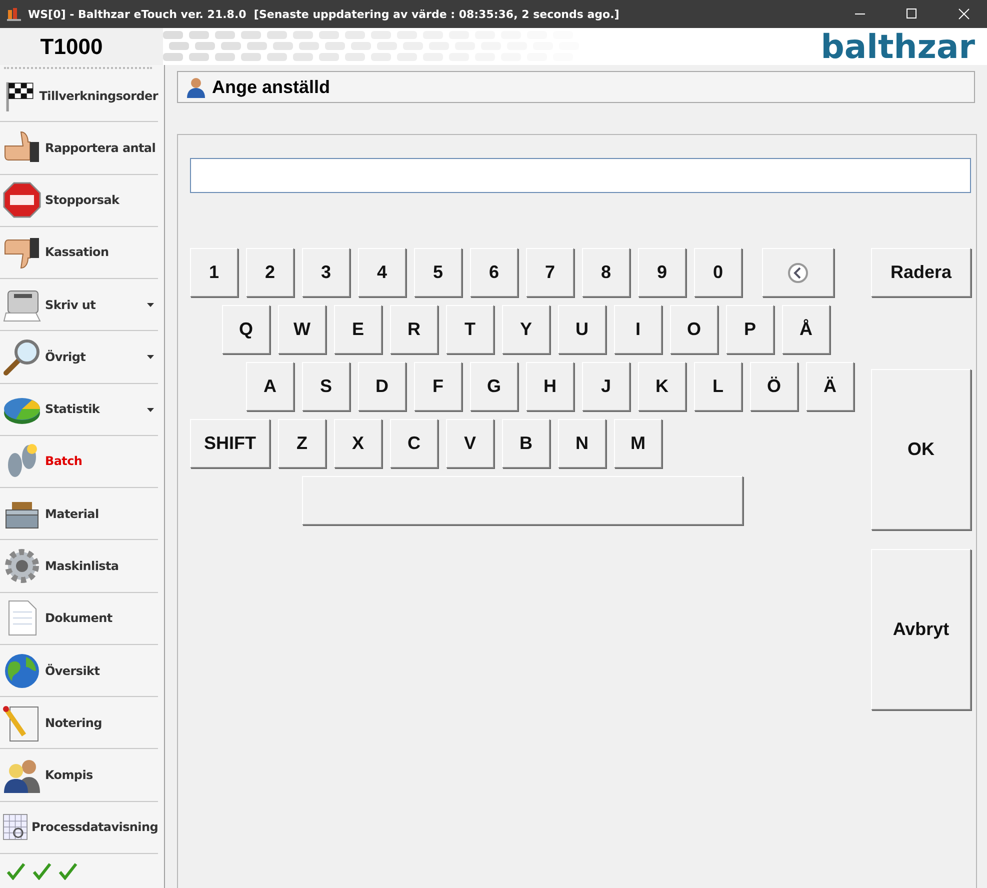  Describe the element at coordinates (438, 272) in the screenshot. I see `keyboard-key: 5` at that location.